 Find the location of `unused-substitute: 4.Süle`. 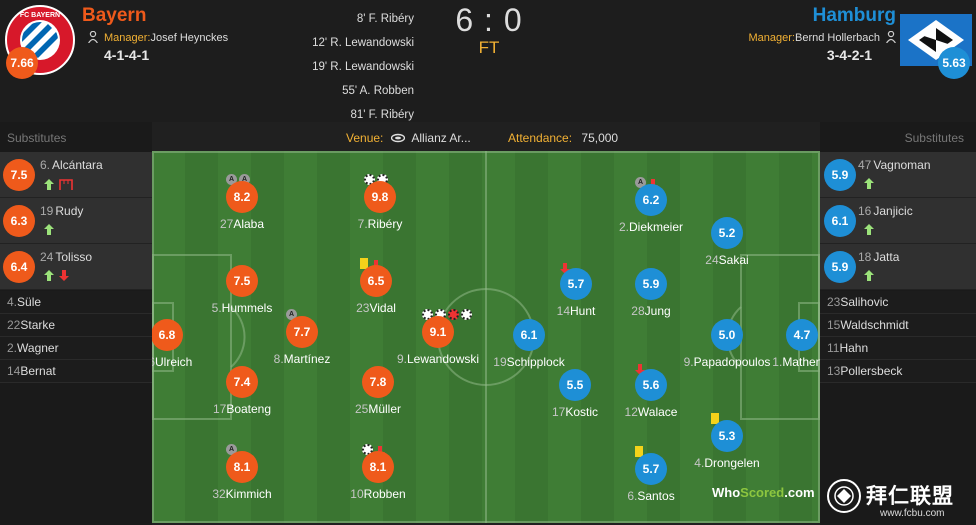

unused-substitute: 4.Süle is located at coordinates (76, 302).